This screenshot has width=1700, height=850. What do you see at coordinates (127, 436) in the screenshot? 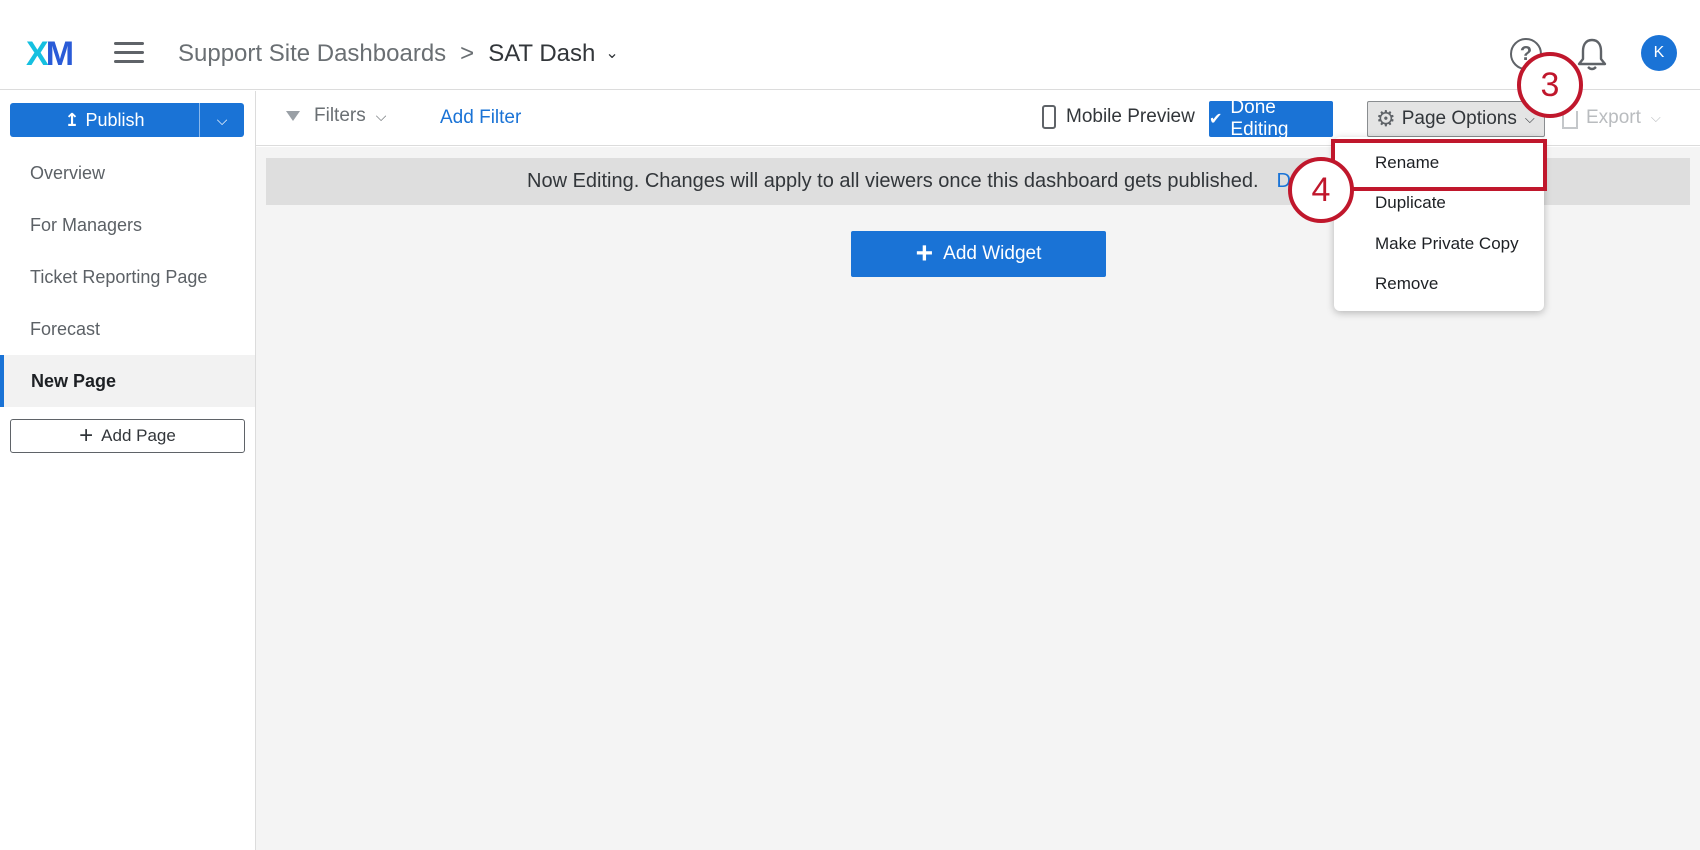
I see `add-page-button: + Add Page` at bounding box center [127, 436].